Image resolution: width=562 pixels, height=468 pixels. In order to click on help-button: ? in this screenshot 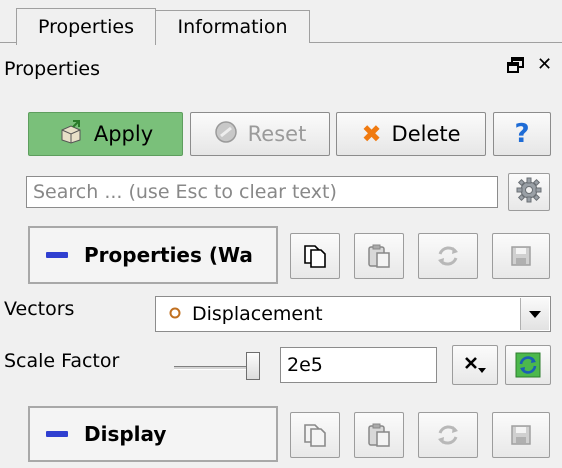, I will do `click(522, 134)`.